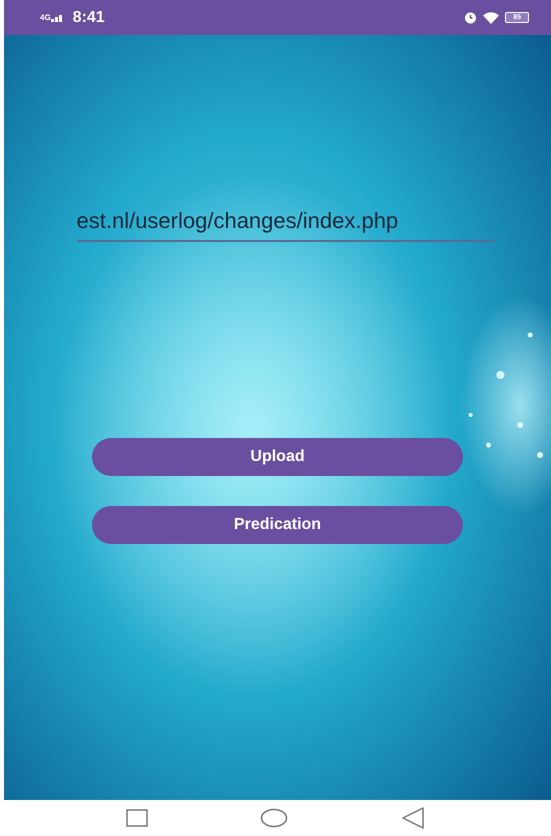 The image size is (551, 836). What do you see at coordinates (137, 818) in the screenshot?
I see `recent-apps-icon` at bounding box center [137, 818].